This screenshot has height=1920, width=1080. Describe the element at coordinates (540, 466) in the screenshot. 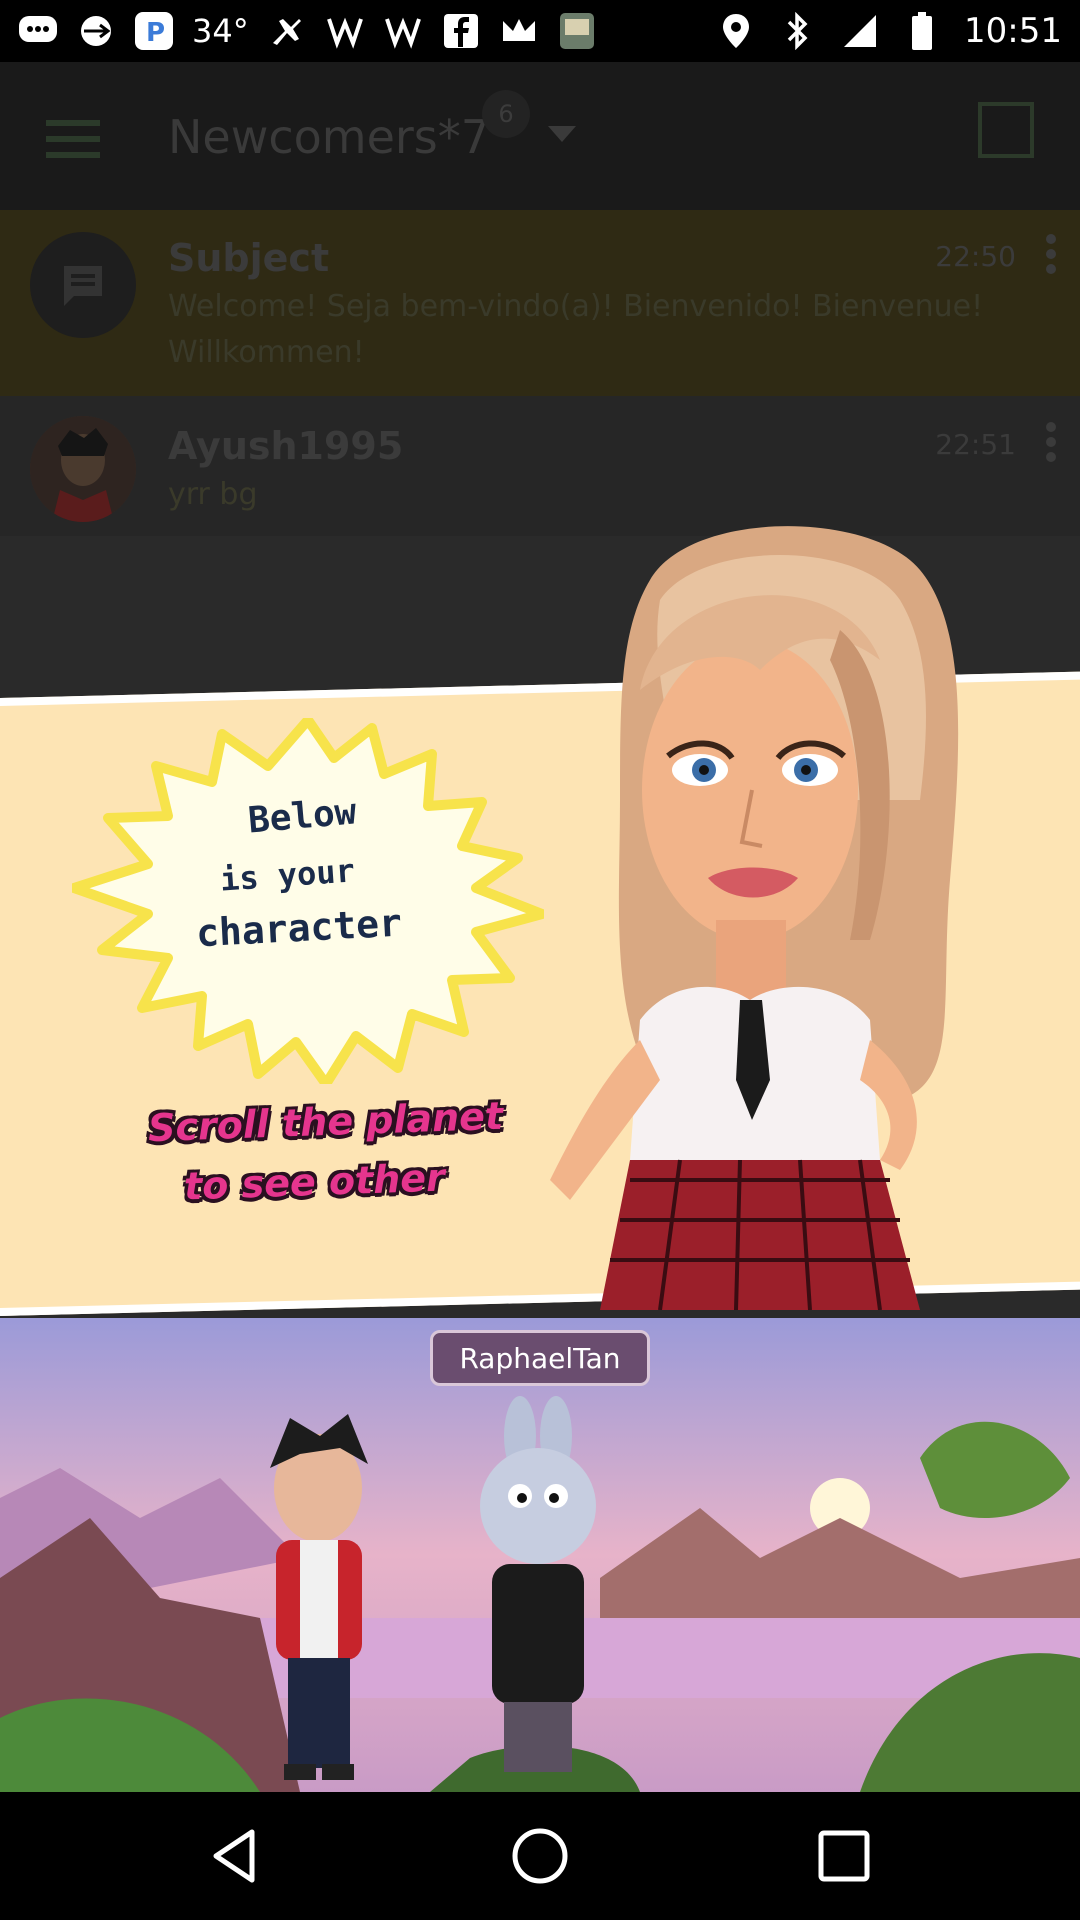

I see `list-item: Ayush1995 yrr bg 22:51` at that location.